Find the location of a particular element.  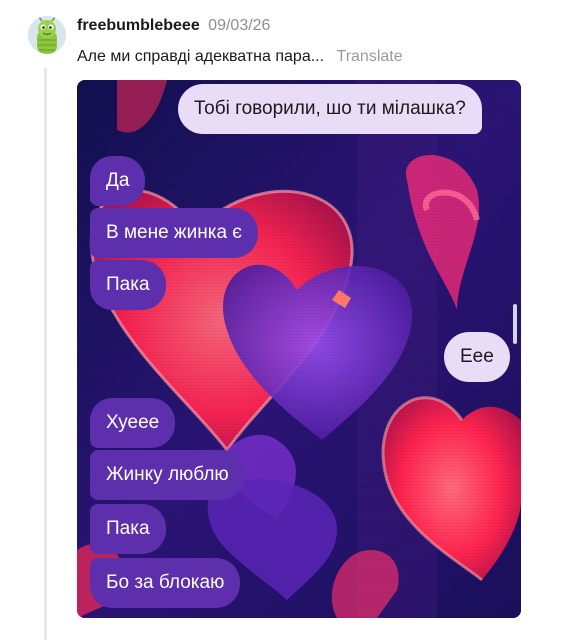

post-header: freebumblebeee 09/03/26 is located at coordinates (173, 26).